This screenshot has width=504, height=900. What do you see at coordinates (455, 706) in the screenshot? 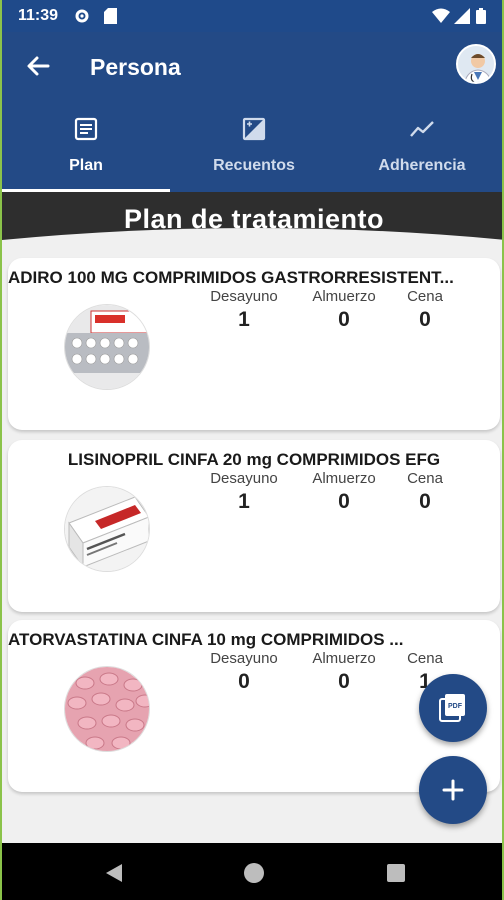
I see `svg-text: PDF` at bounding box center [455, 706].